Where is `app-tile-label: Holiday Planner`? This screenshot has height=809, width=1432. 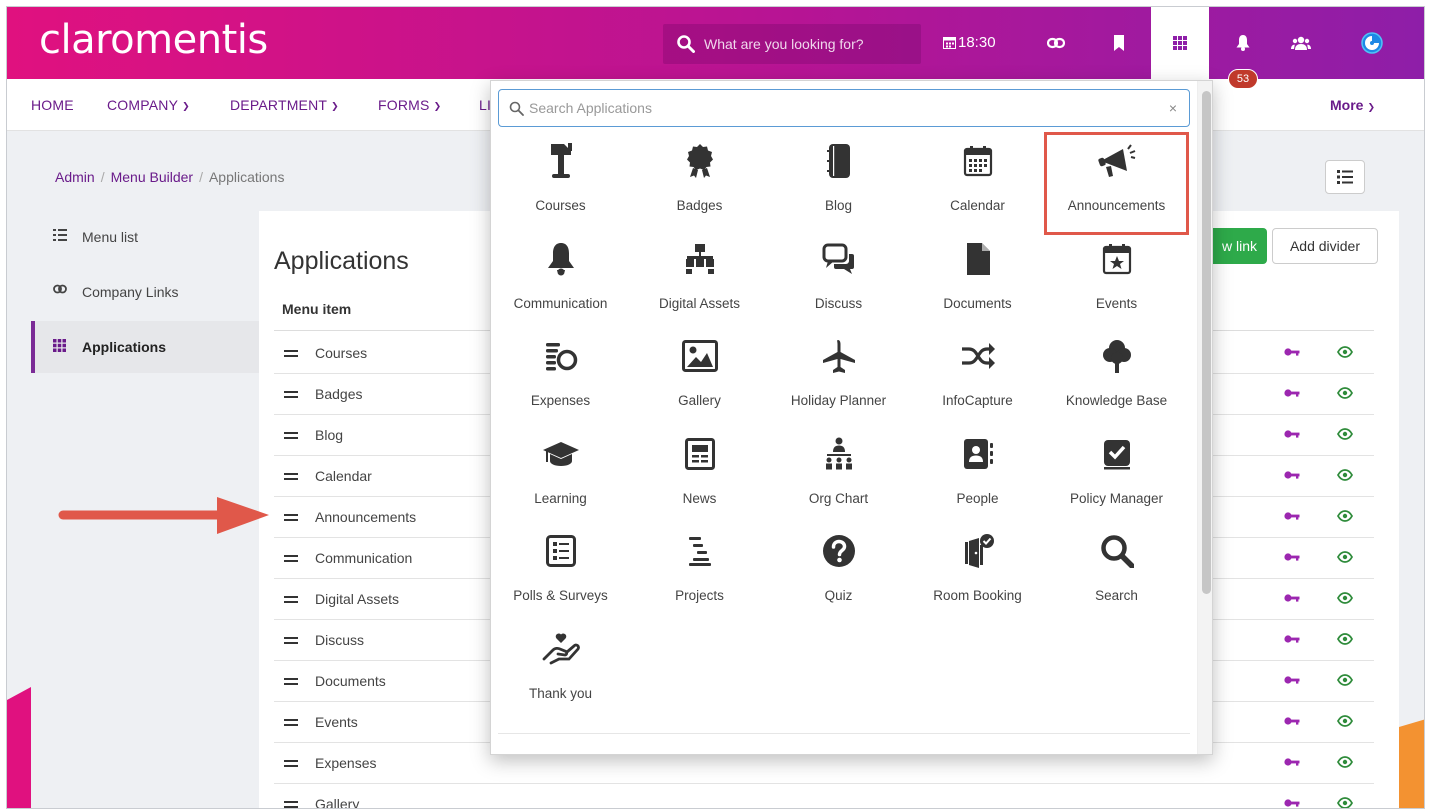
app-tile-label: Holiday Planner is located at coordinates (838, 401).